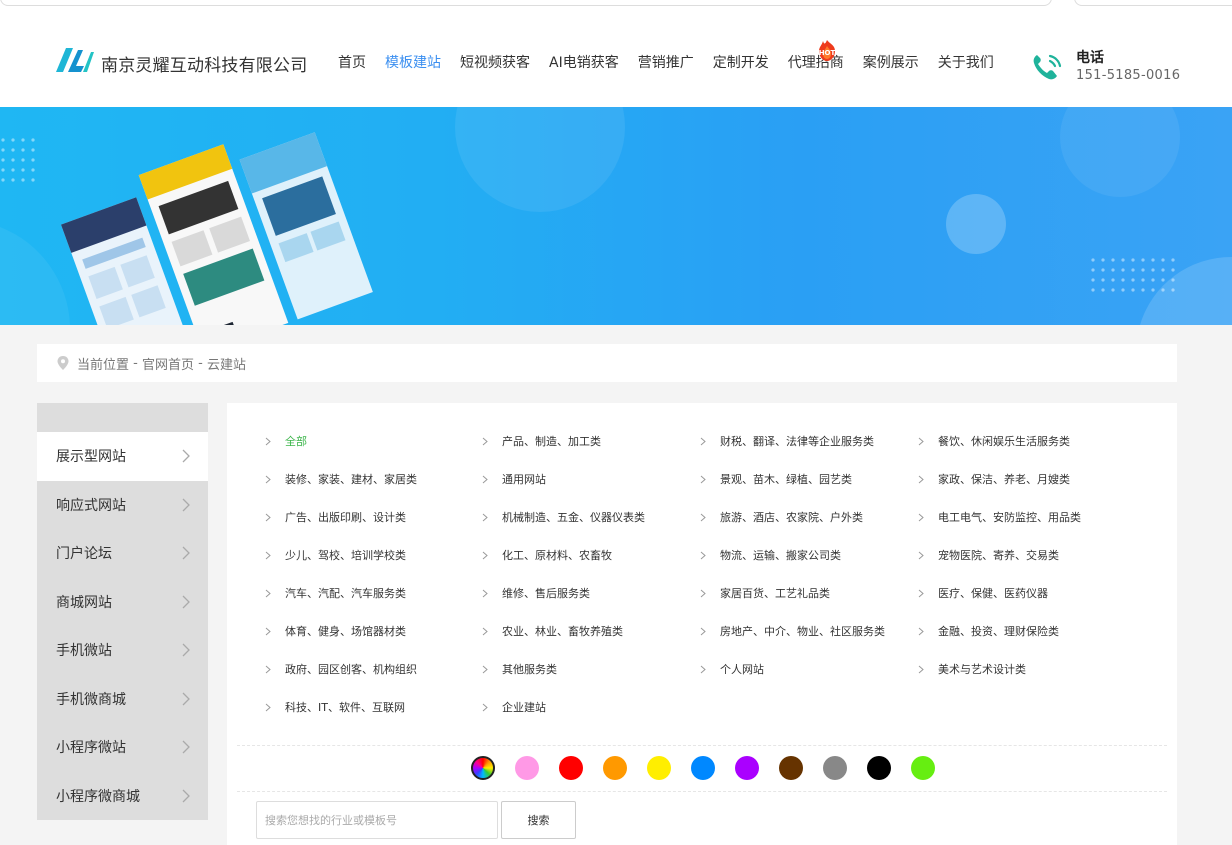  What do you see at coordinates (659, 768) in the screenshot?
I see `color-swatch-yellow` at bounding box center [659, 768].